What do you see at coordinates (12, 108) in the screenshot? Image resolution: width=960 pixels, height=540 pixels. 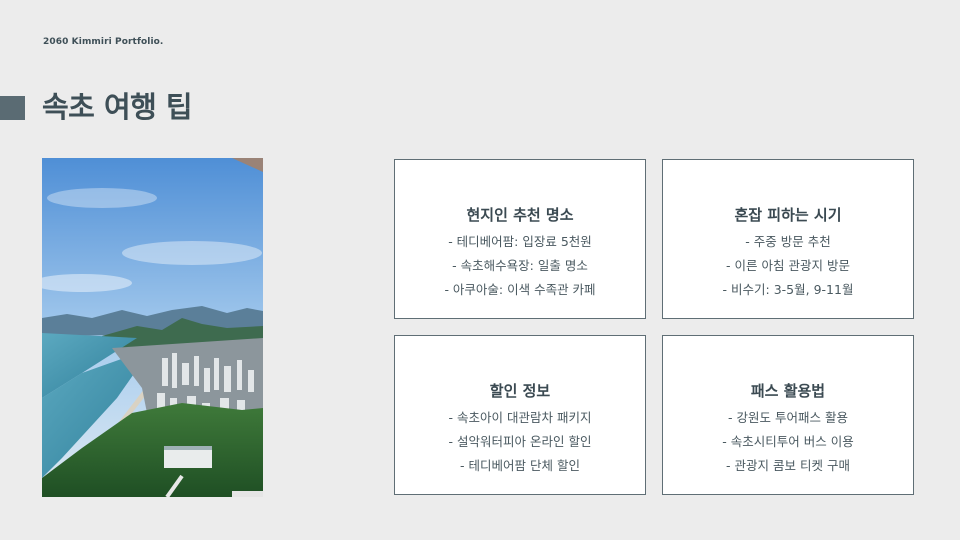 I see `title-accent-bar` at bounding box center [12, 108].